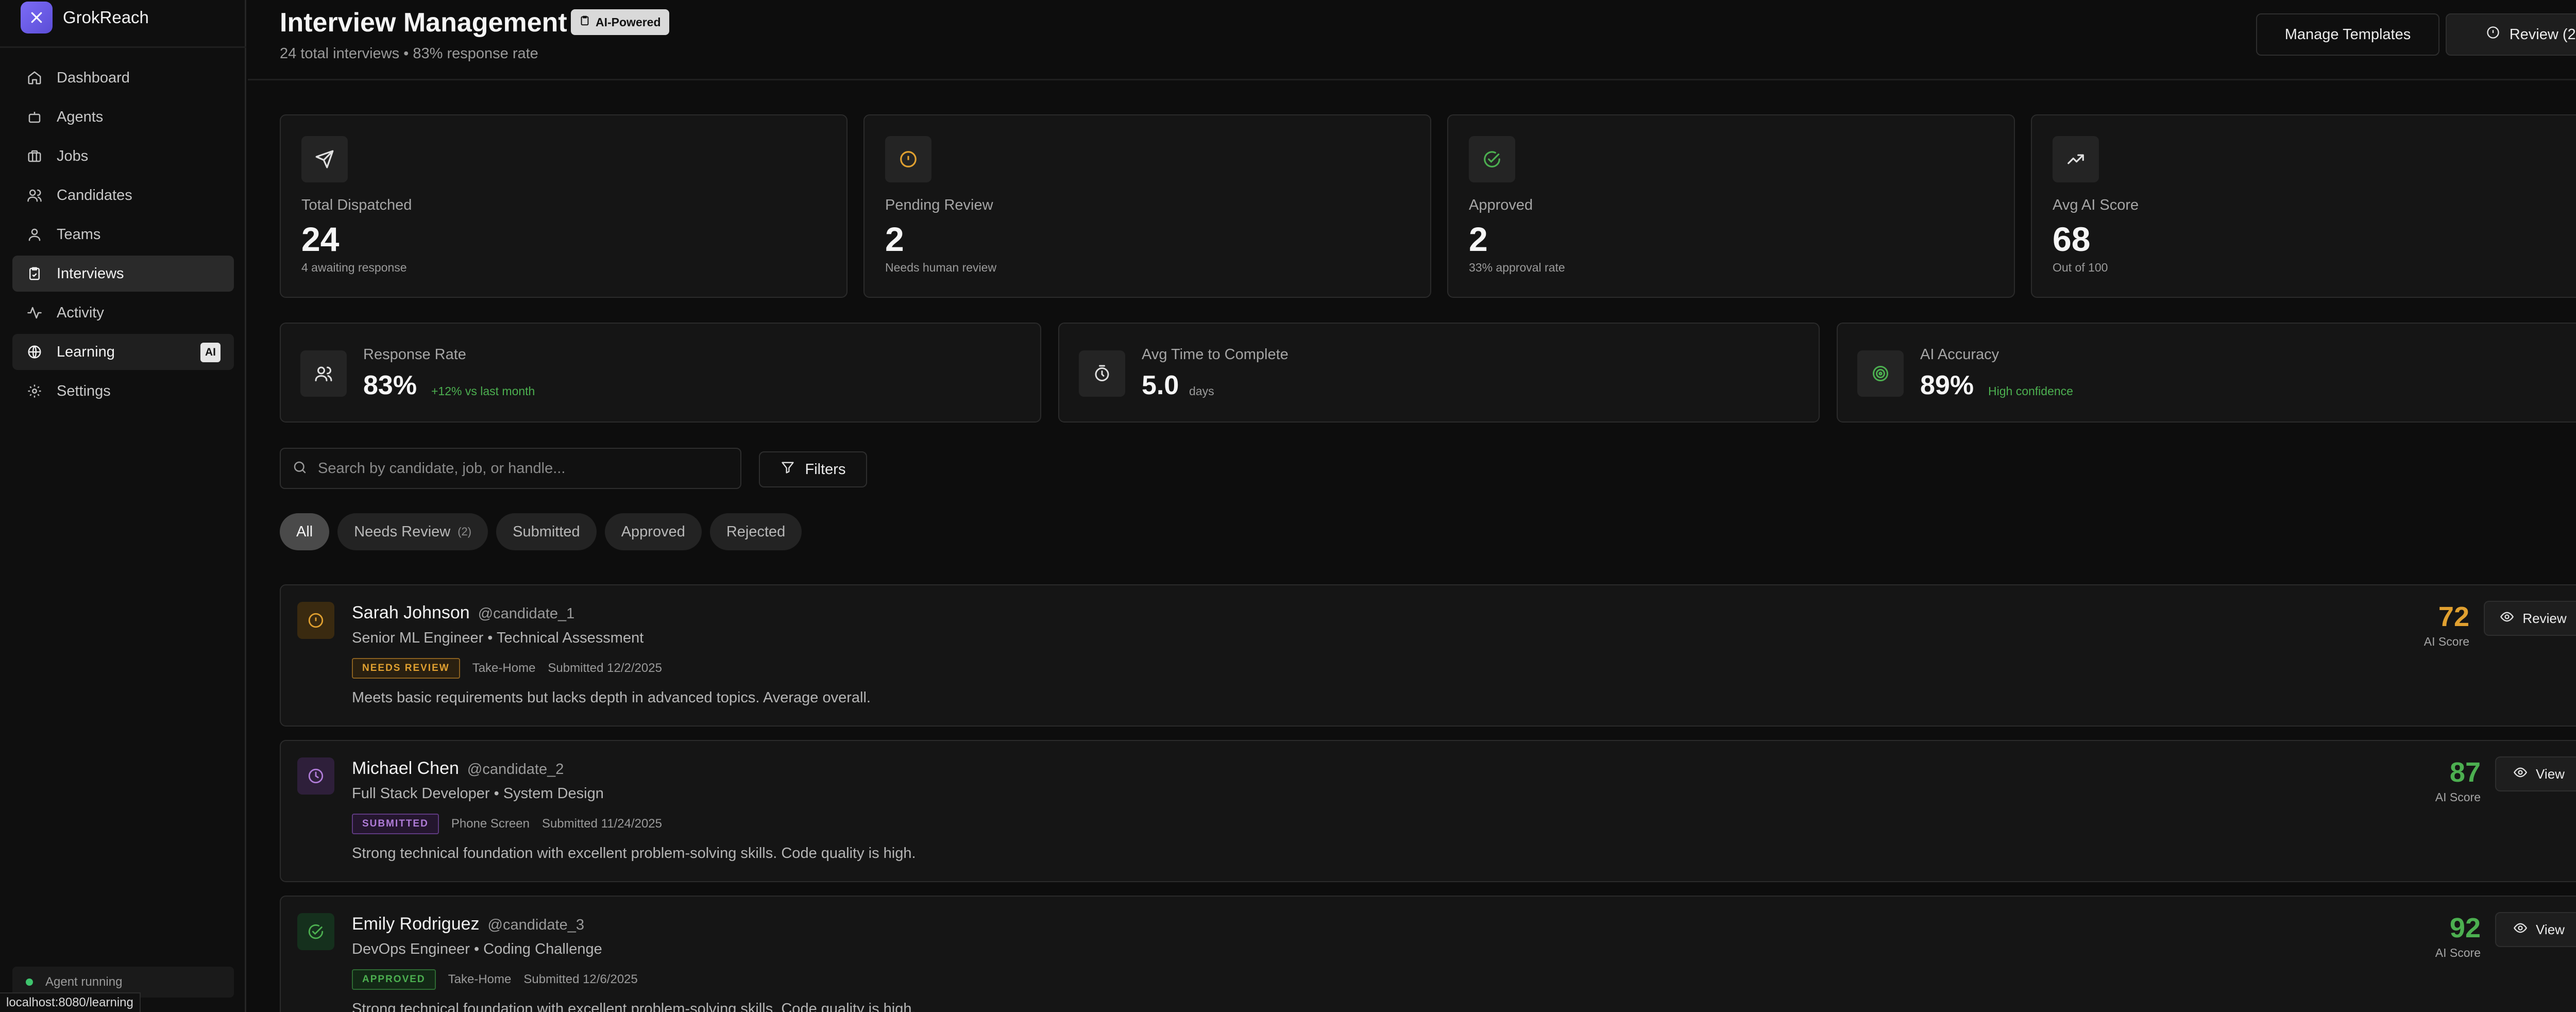 This screenshot has height=1012, width=2576. I want to click on review-button-label: Review, so click(2544, 618).